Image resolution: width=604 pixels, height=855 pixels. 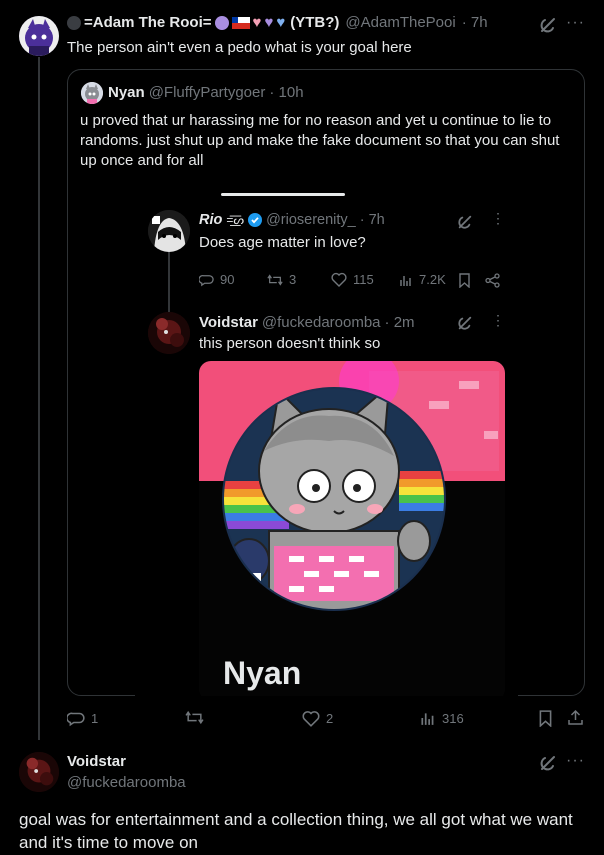 I want to click on inner-image-caption: Nyan, so click(x=262, y=673).